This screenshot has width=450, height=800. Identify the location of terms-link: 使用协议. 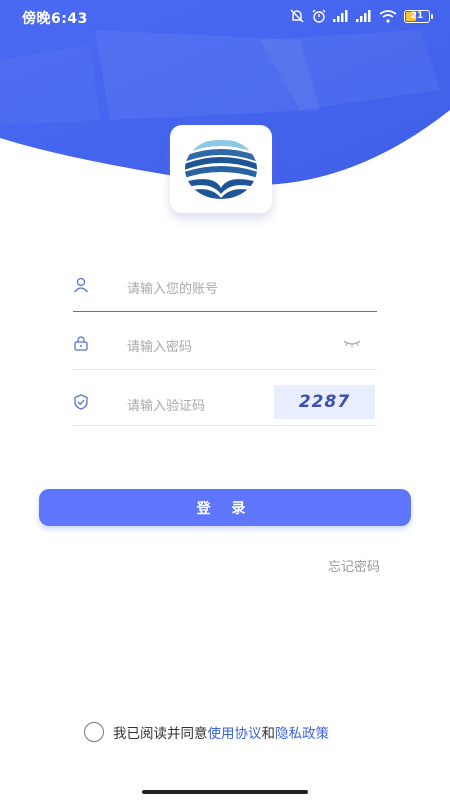
(235, 732).